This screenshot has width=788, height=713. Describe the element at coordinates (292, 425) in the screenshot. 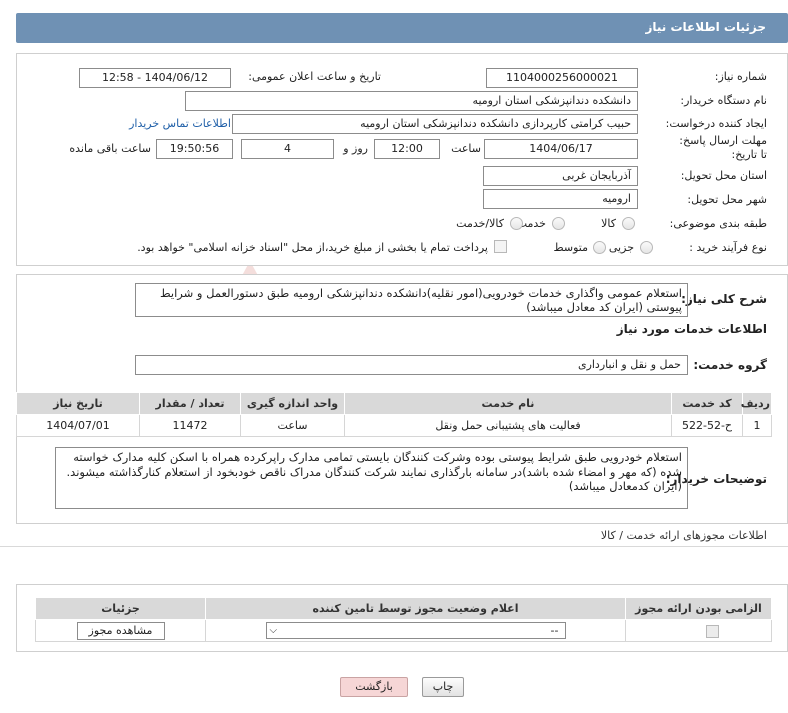

I see `cell-unit: ساعت` at that location.